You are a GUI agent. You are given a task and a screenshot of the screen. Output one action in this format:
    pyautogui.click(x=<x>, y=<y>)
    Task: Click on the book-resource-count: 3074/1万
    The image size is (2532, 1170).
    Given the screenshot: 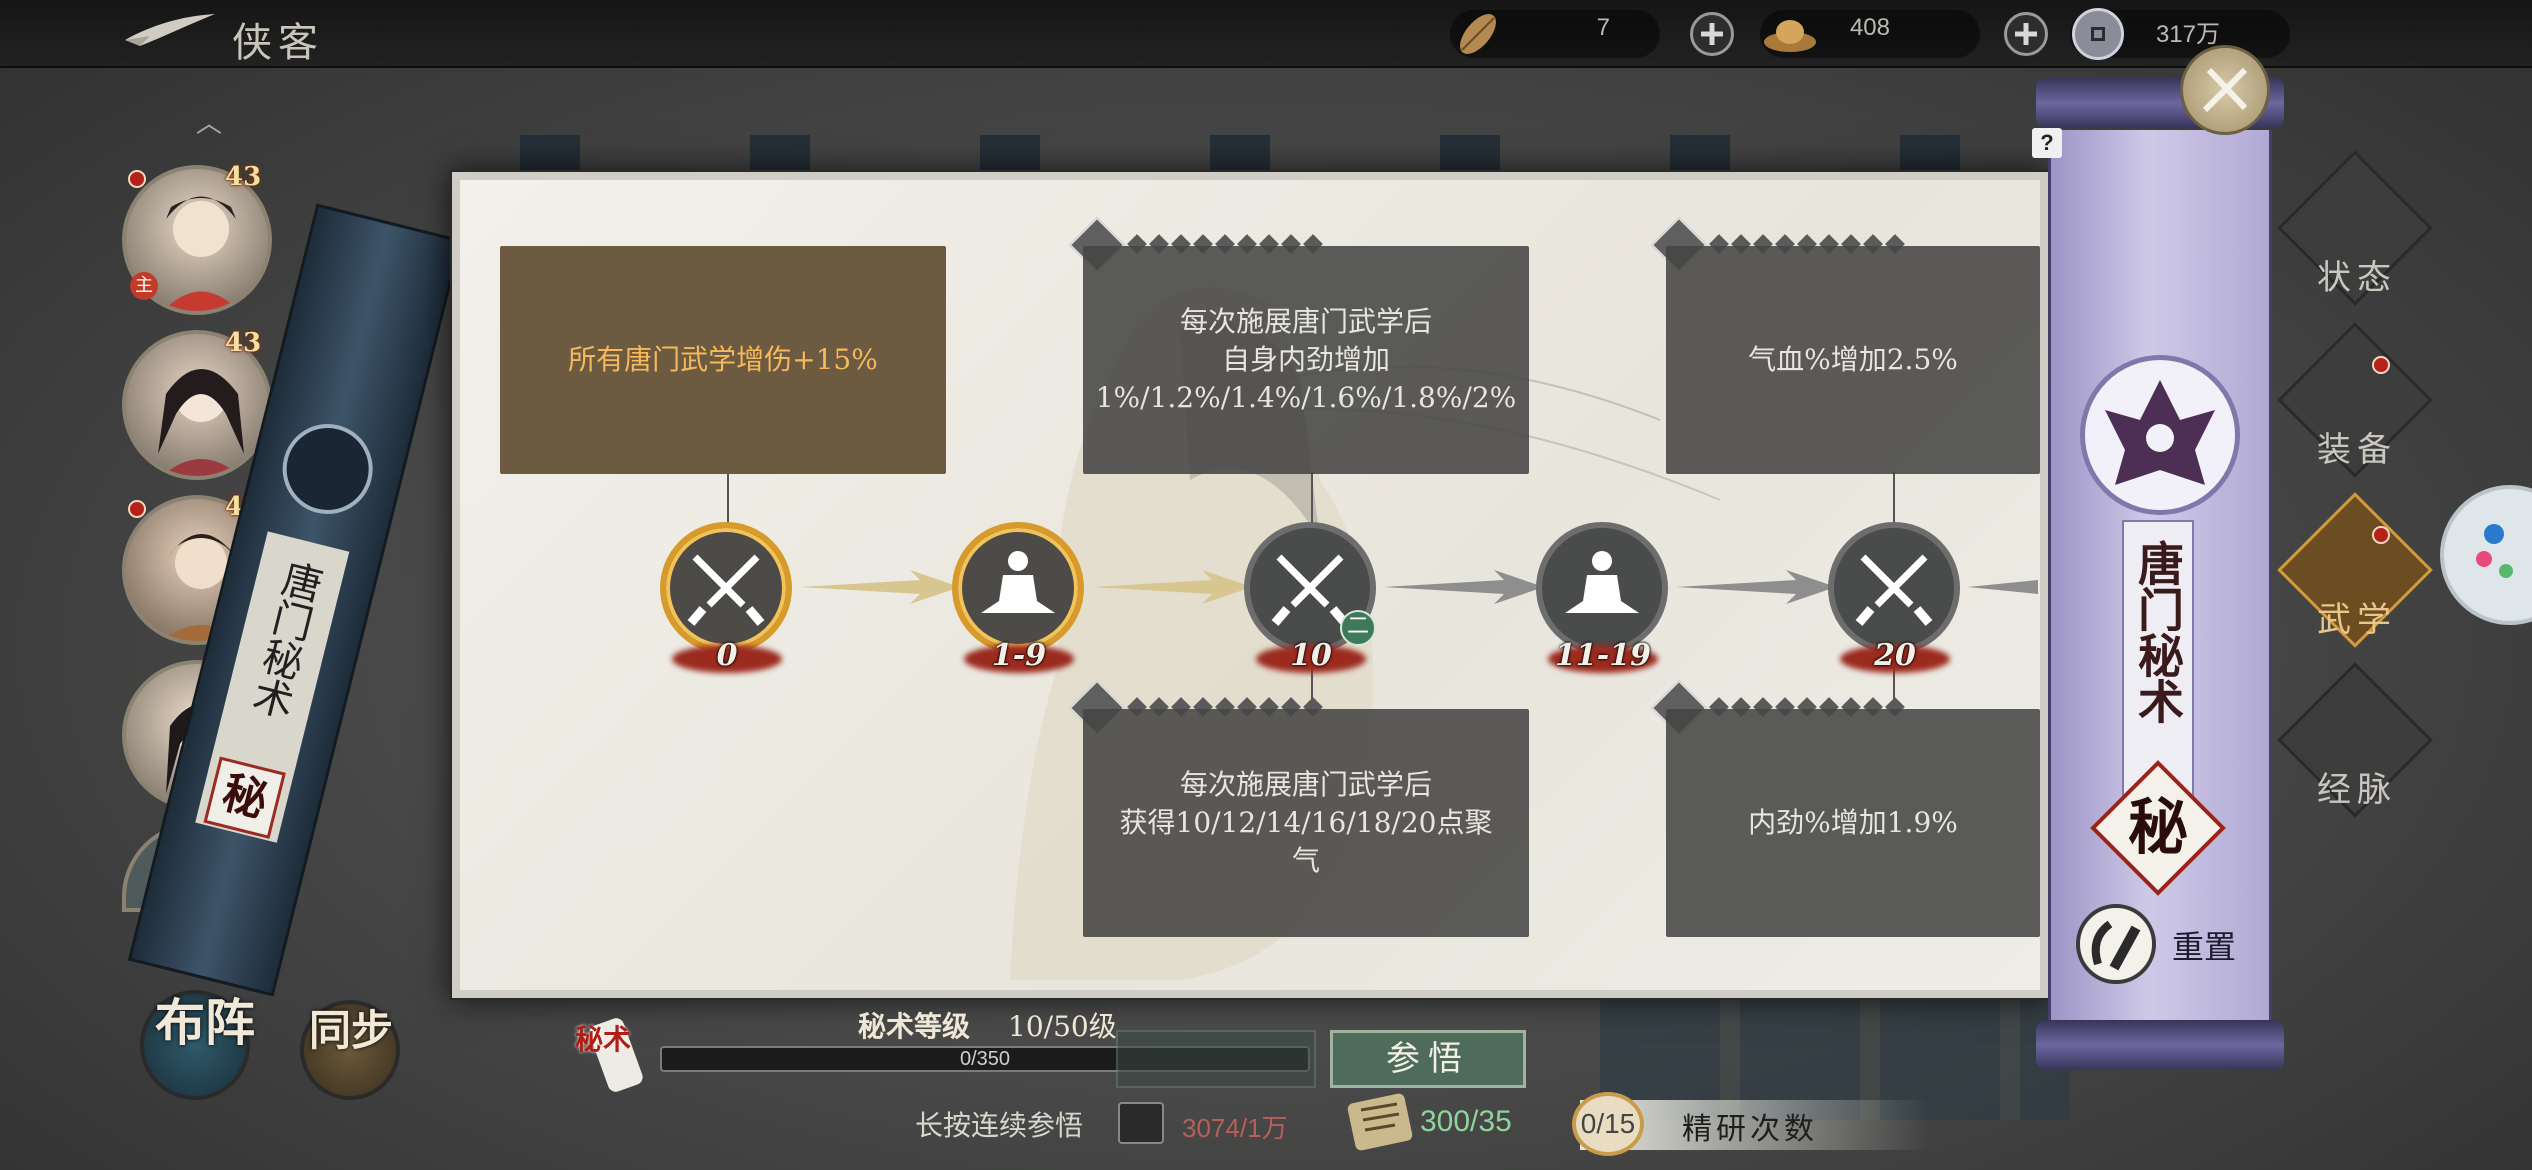 What is the action you would take?
    pyautogui.click(x=1235, y=1128)
    